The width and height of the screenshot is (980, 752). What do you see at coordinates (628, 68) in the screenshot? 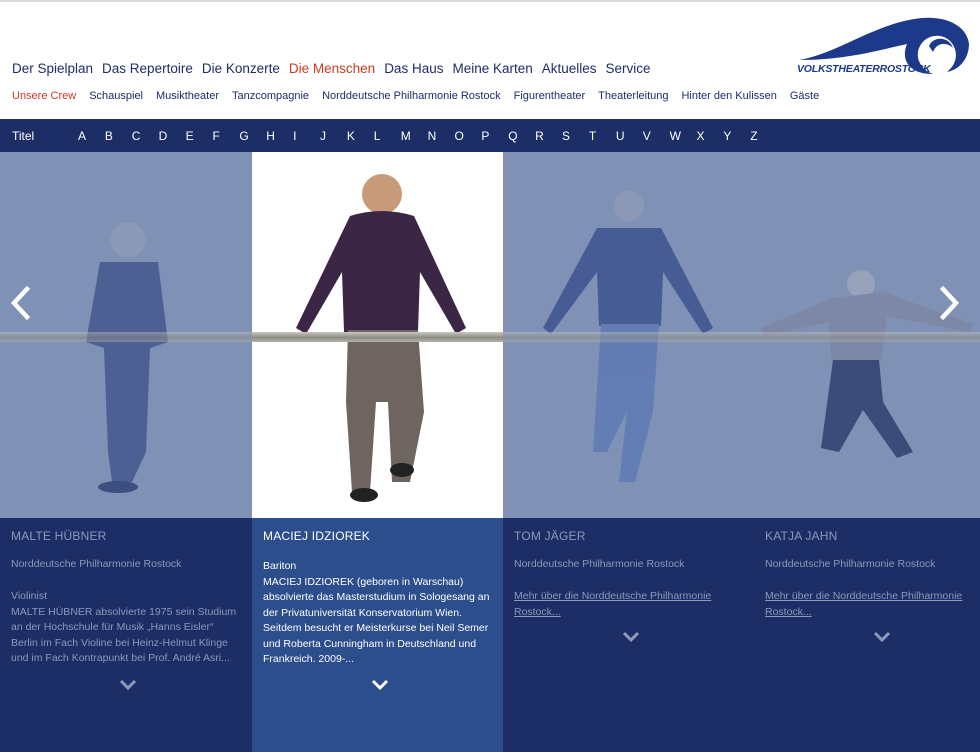
I see `nav-service: Service` at bounding box center [628, 68].